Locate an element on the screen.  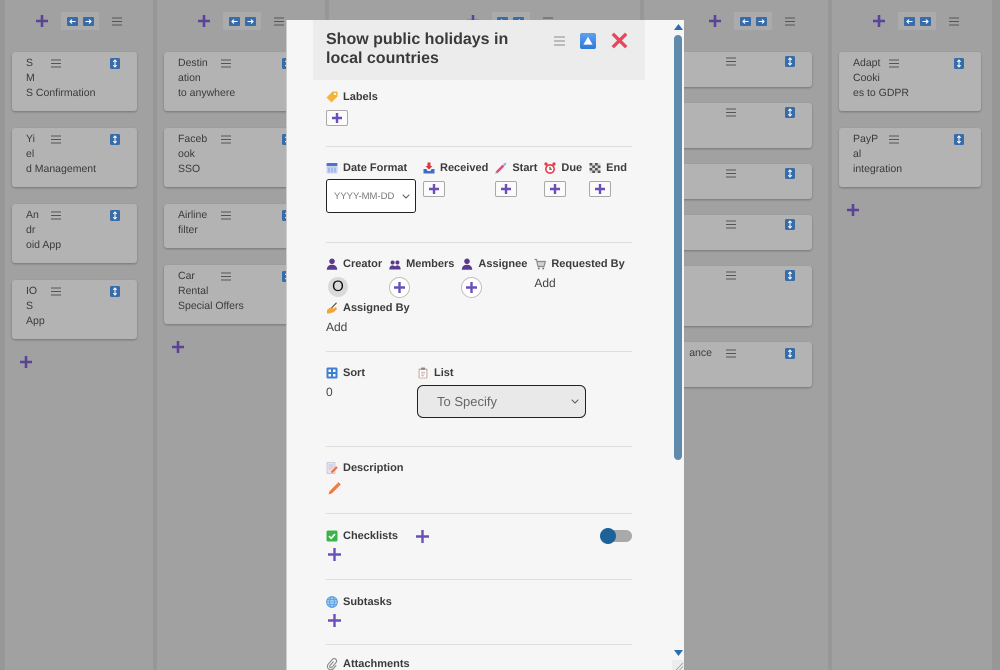
card-title: Car is located at coordinates (186, 276).